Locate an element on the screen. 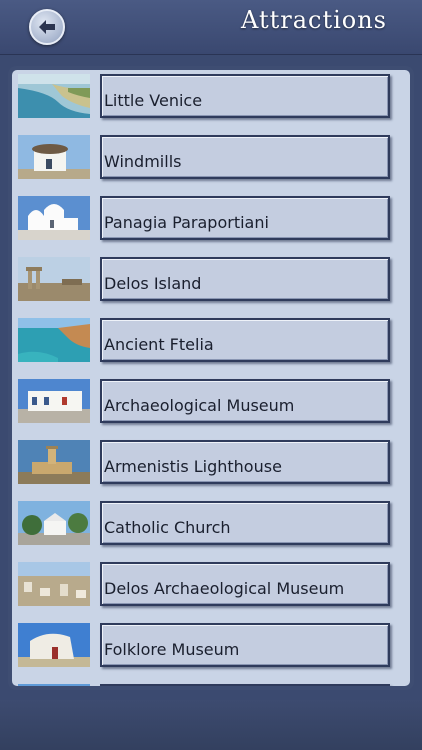  attraction-label: Little Venice is located at coordinates (153, 100).